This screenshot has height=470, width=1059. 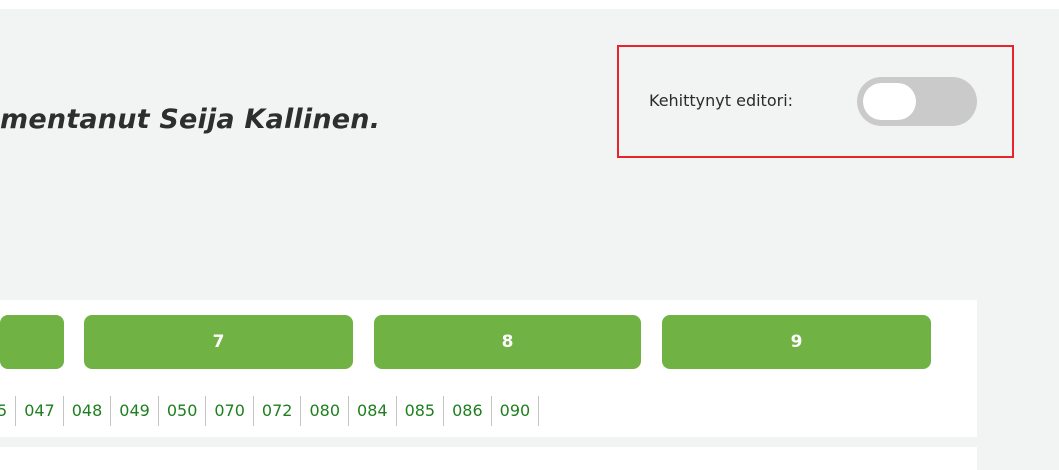 What do you see at coordinates (796, 342) in the screenshot?
I see `chapter-button-9: 9` at bounding box center [796, 342].